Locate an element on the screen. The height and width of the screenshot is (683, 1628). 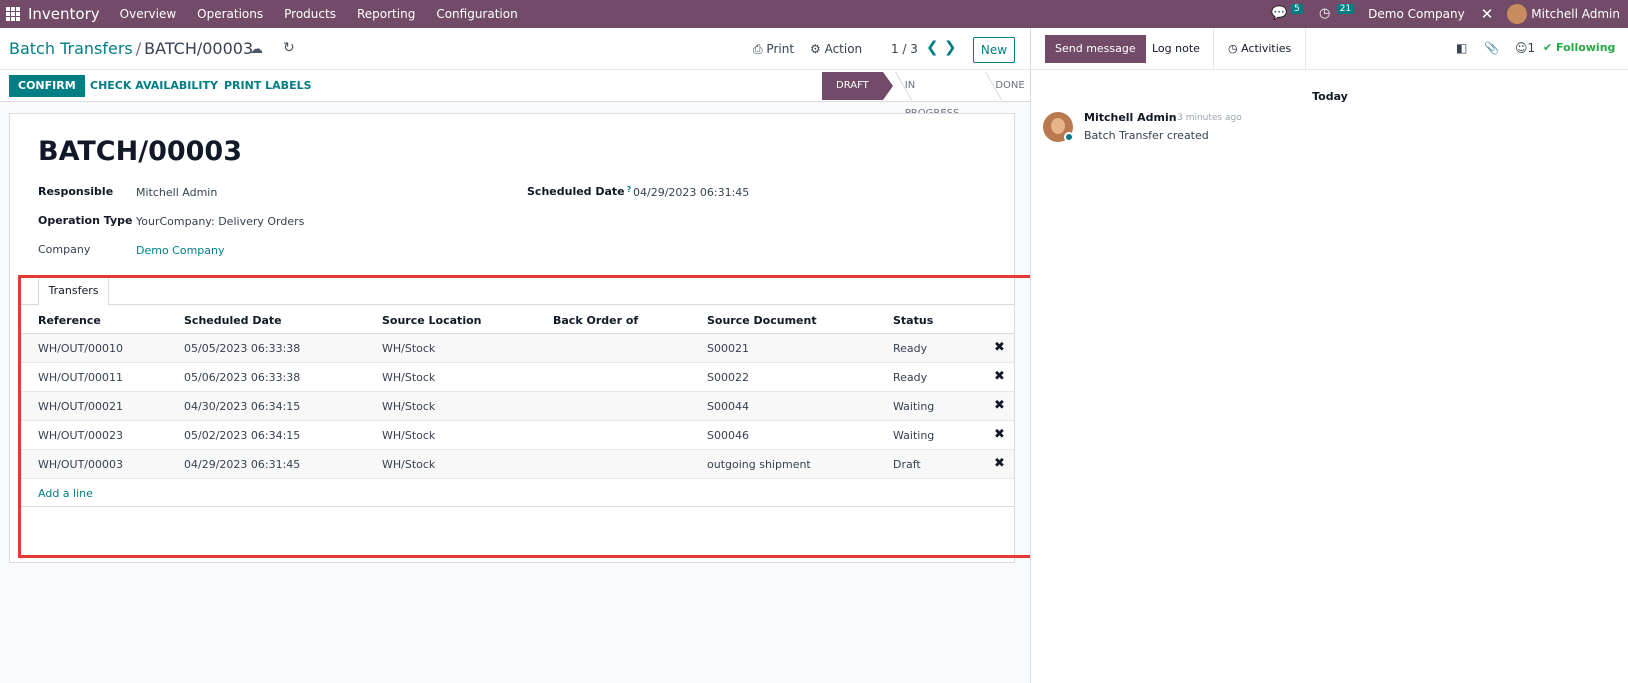
discard-icon: ↻ is located at coordinates (289, 48).